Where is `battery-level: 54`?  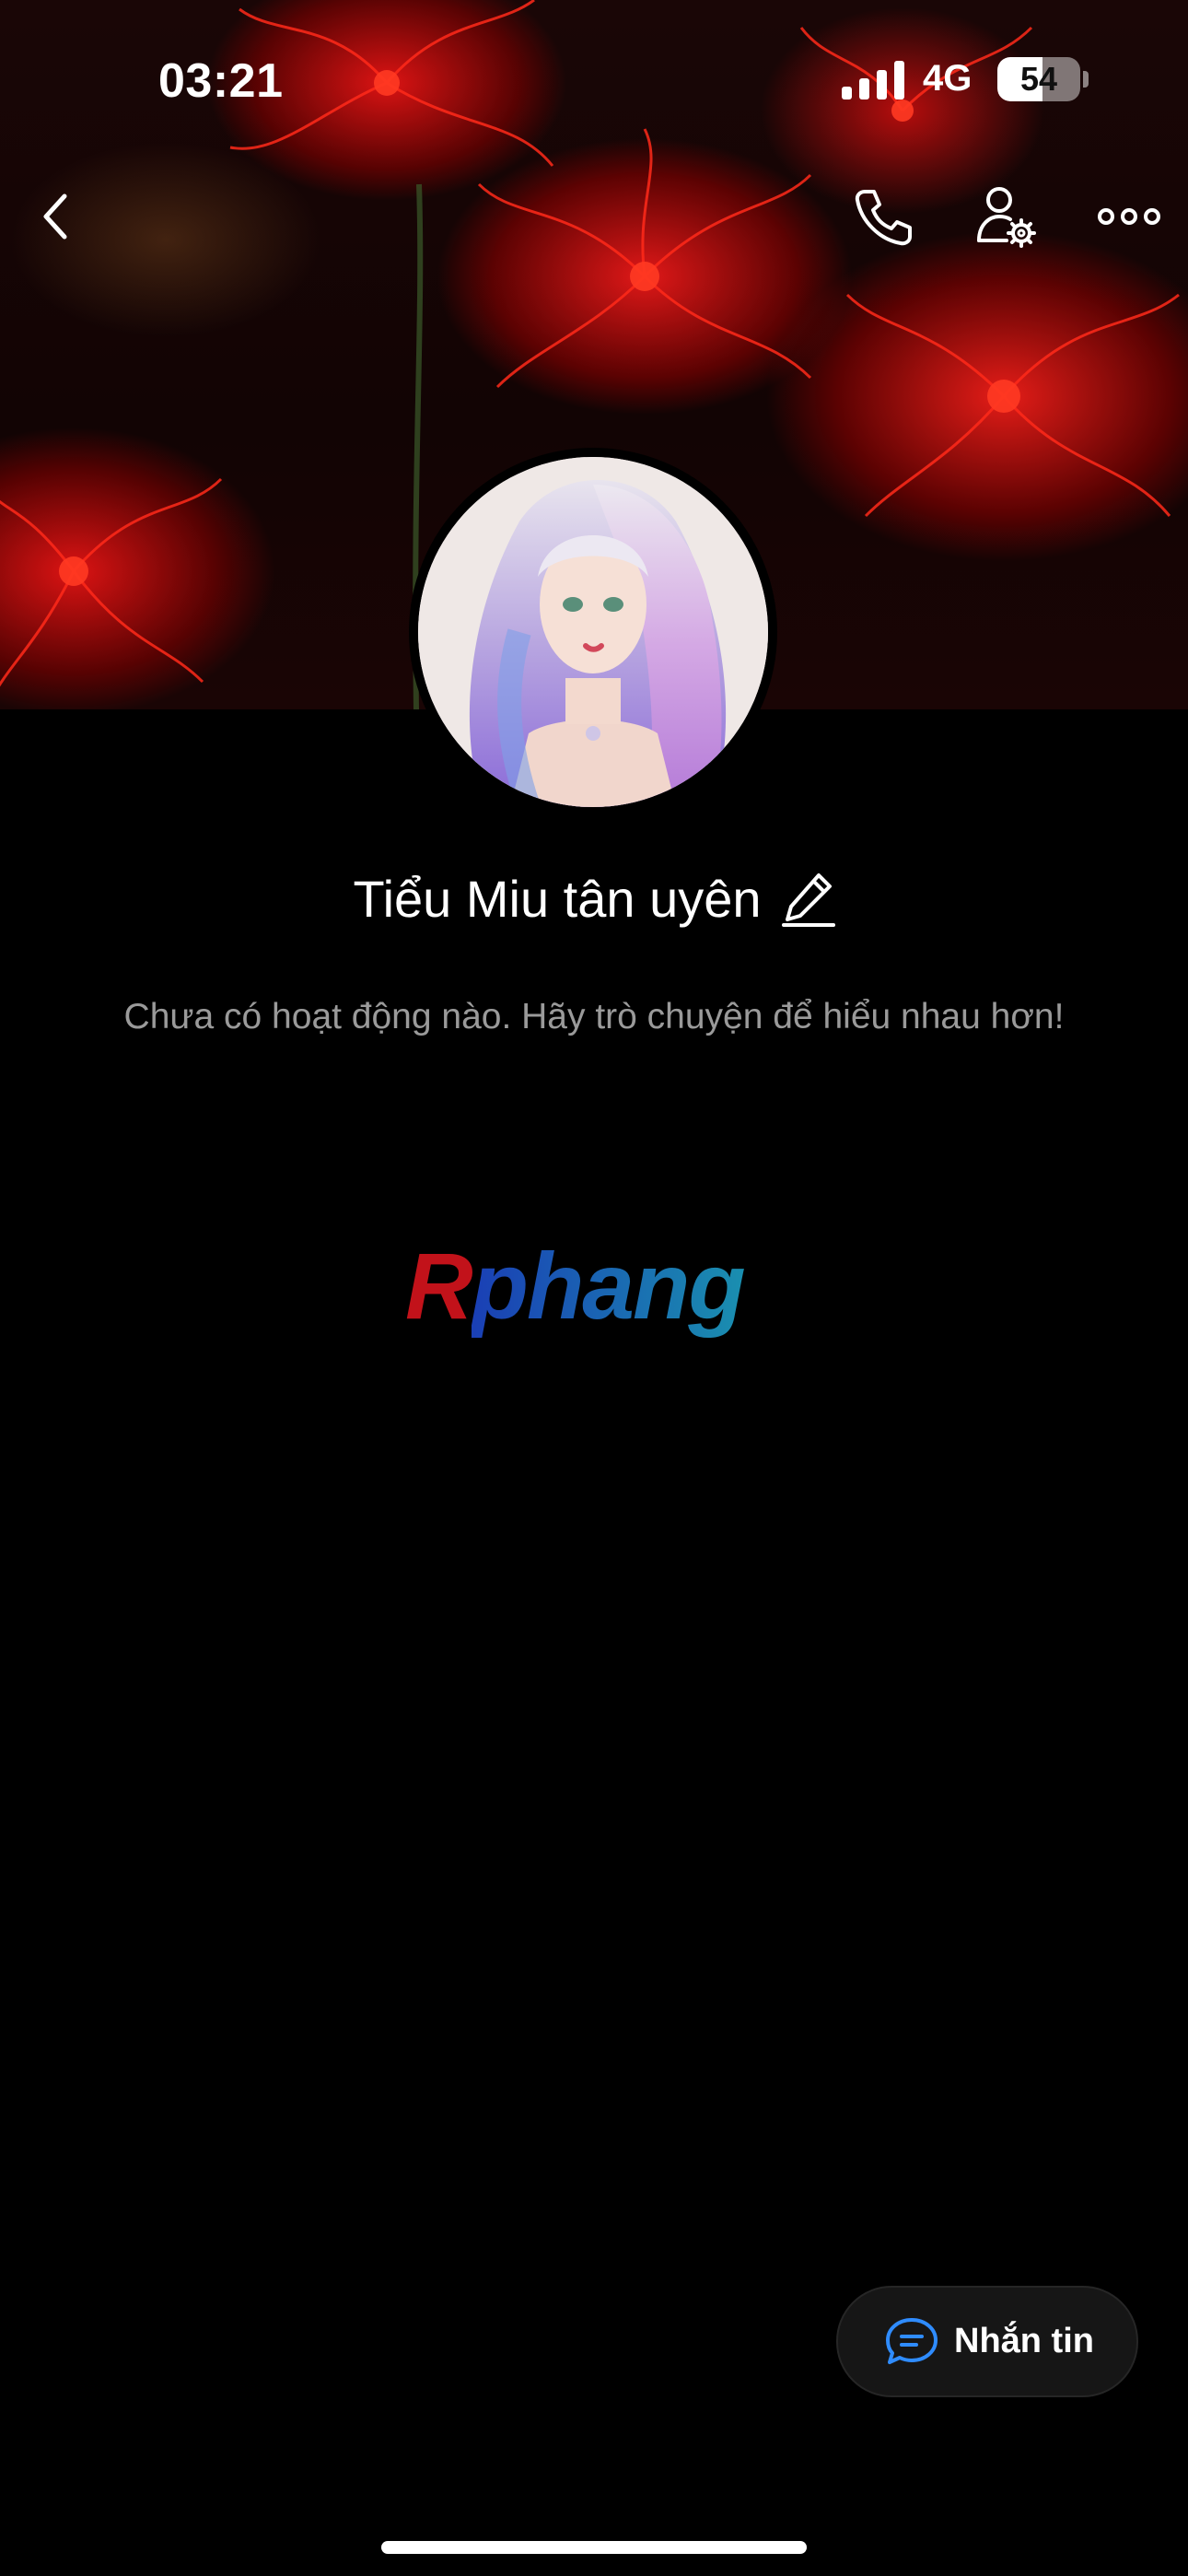
battery-level: 54 is located at coordinates (1038, 79).